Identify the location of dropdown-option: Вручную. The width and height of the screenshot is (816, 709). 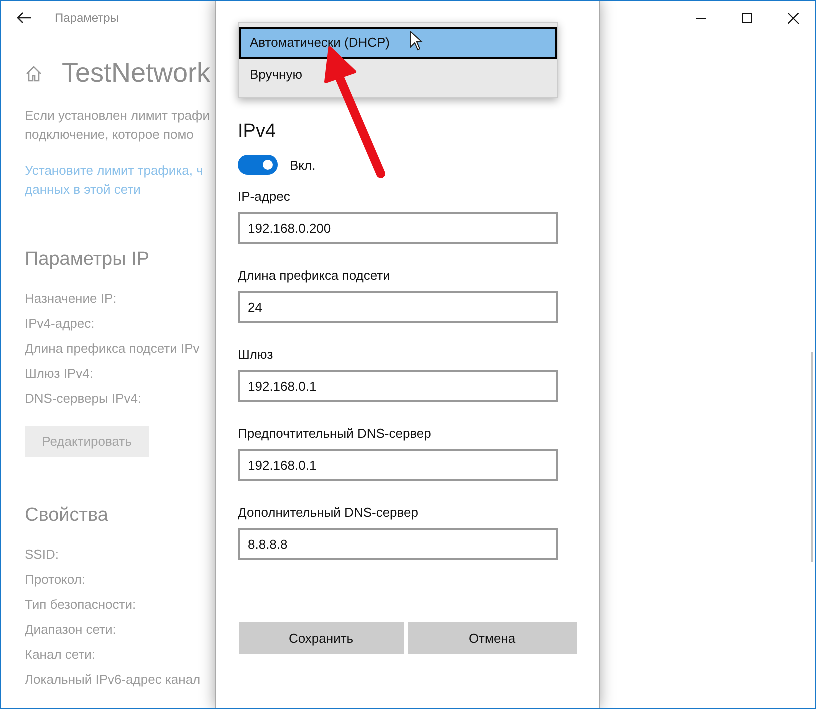
(398, 75).